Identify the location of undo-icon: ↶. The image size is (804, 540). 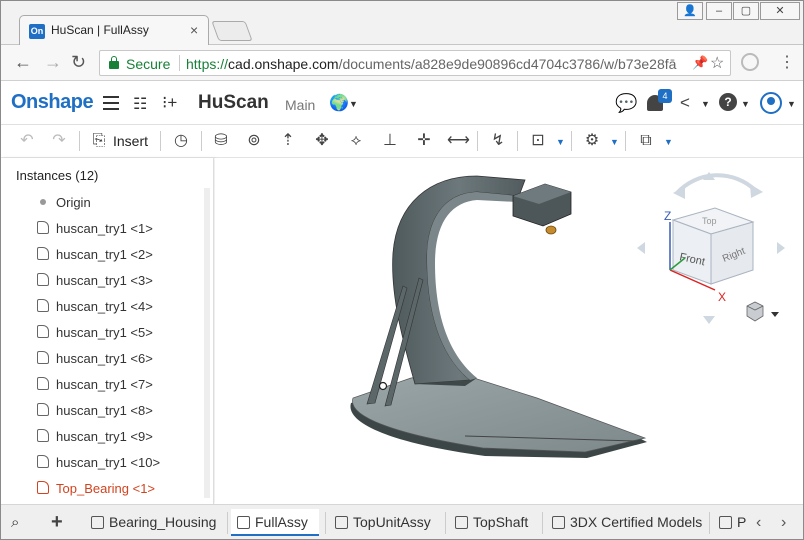
(27, 141).